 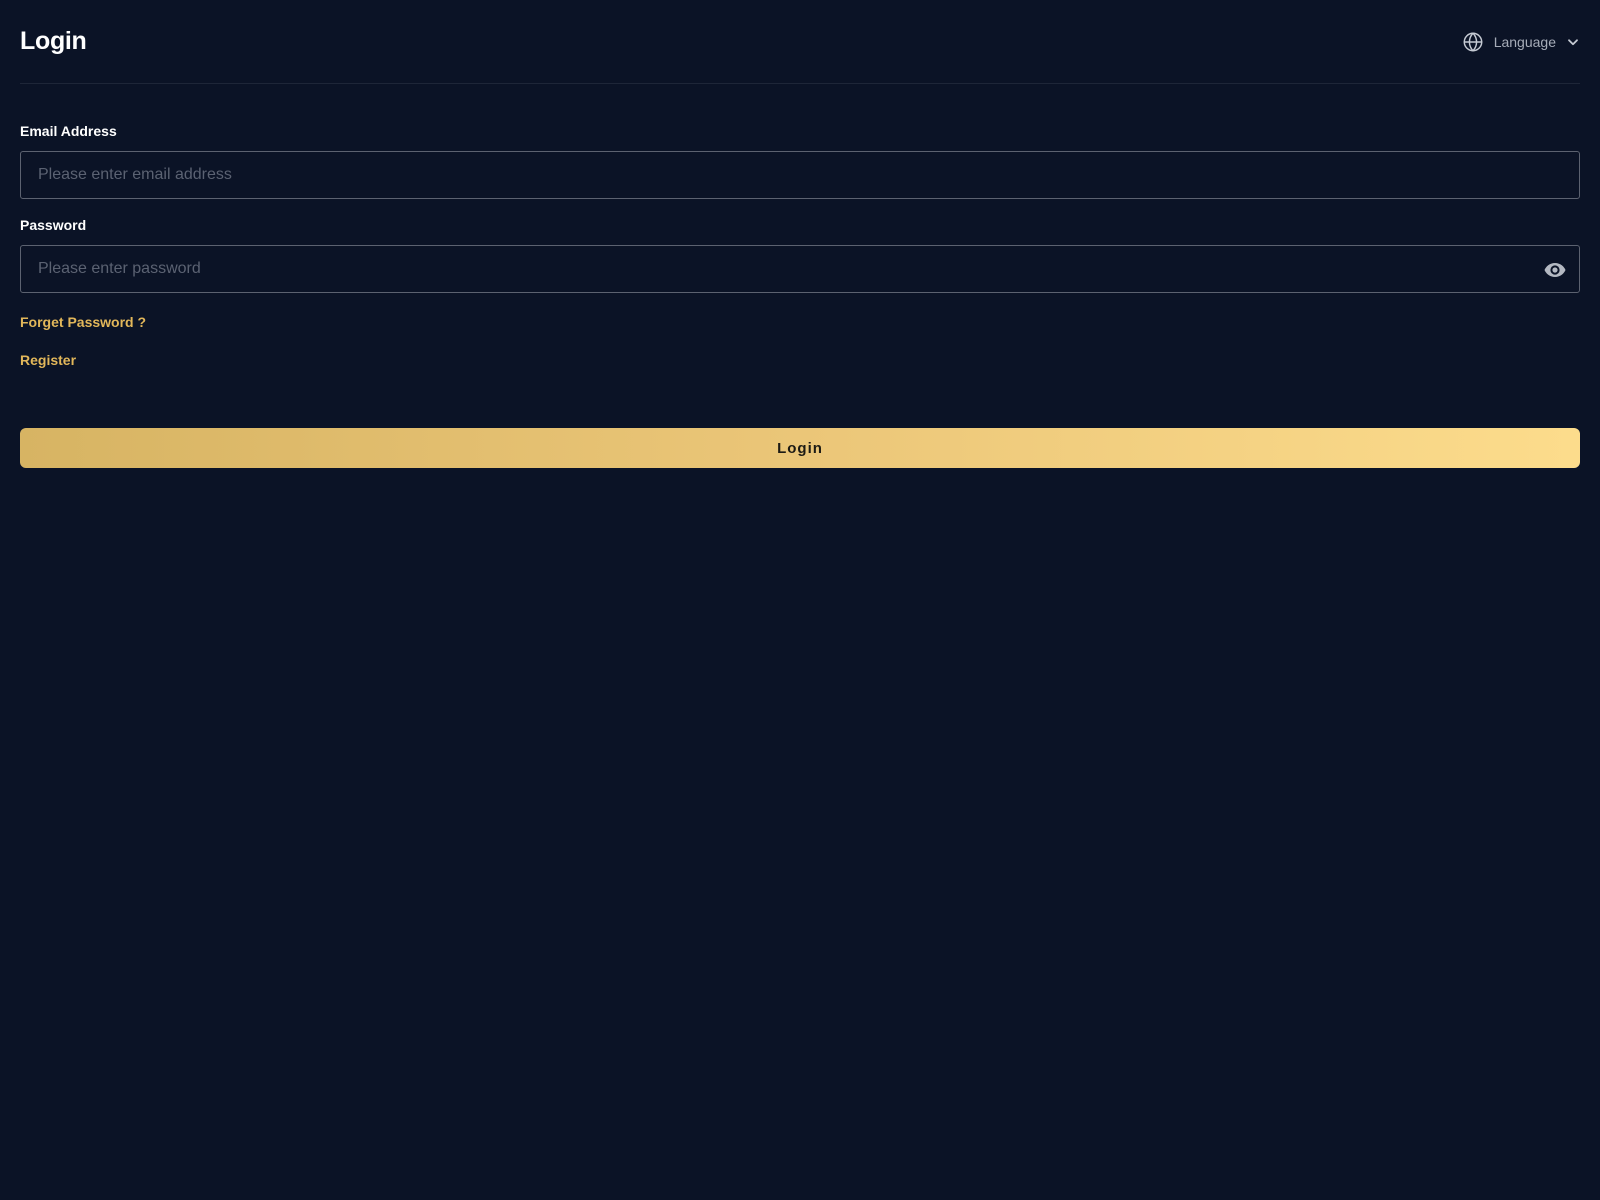 I want to click on page-title: Login, so click(x=53, y=41).